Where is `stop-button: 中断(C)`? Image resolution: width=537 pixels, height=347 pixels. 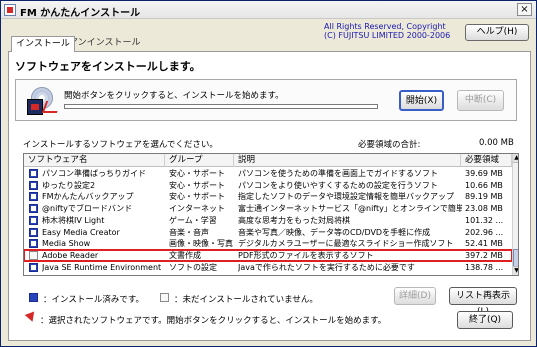
stop-button: 中断(C) is located at coordinates (480, 100).